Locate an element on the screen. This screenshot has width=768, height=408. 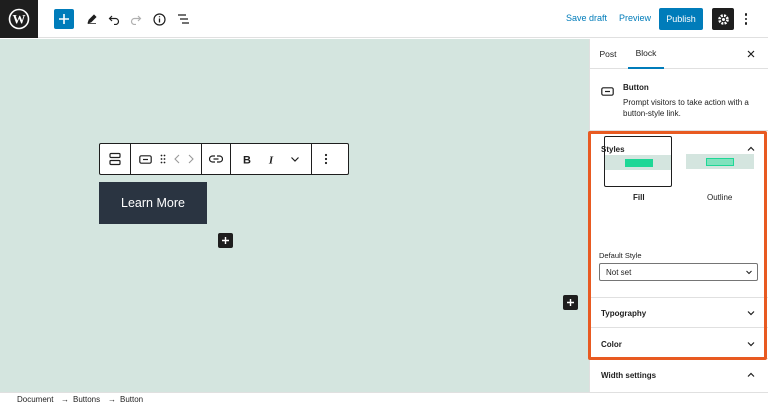
chevron-down-icon is located at coordinates (295, 159).